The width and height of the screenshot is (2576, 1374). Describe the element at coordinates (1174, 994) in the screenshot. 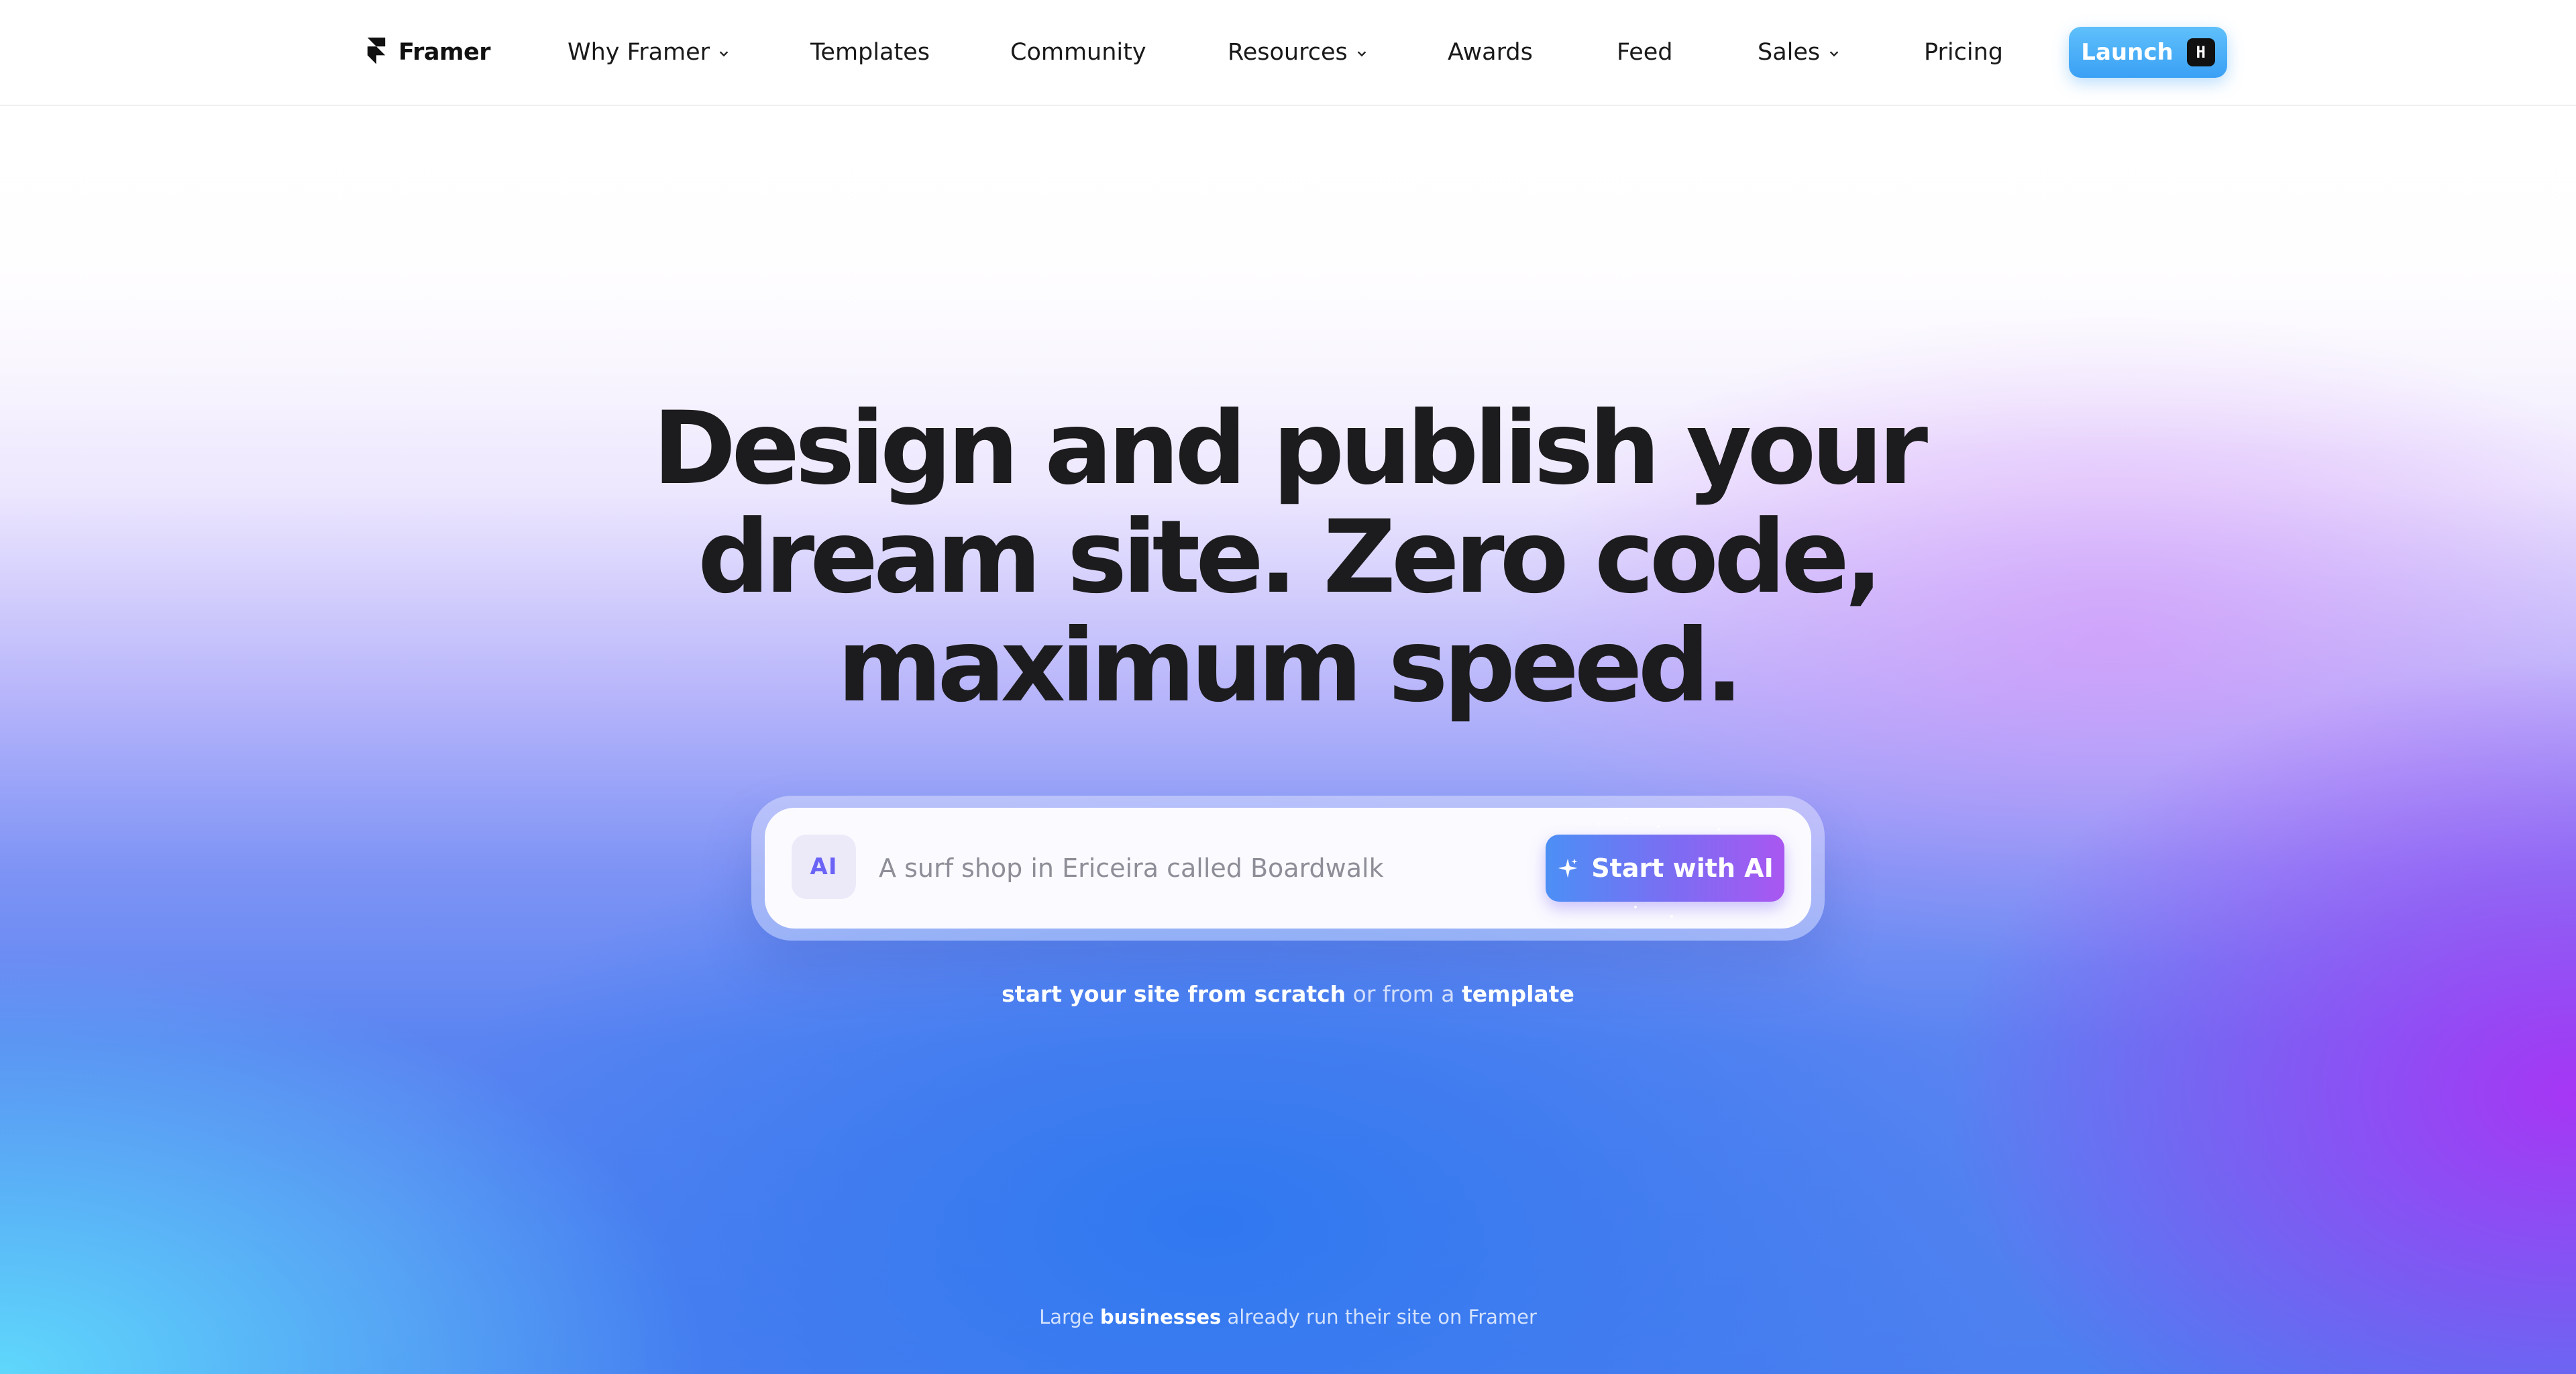

I see `start-from-scratch-link: start your site from scratch` at that location.